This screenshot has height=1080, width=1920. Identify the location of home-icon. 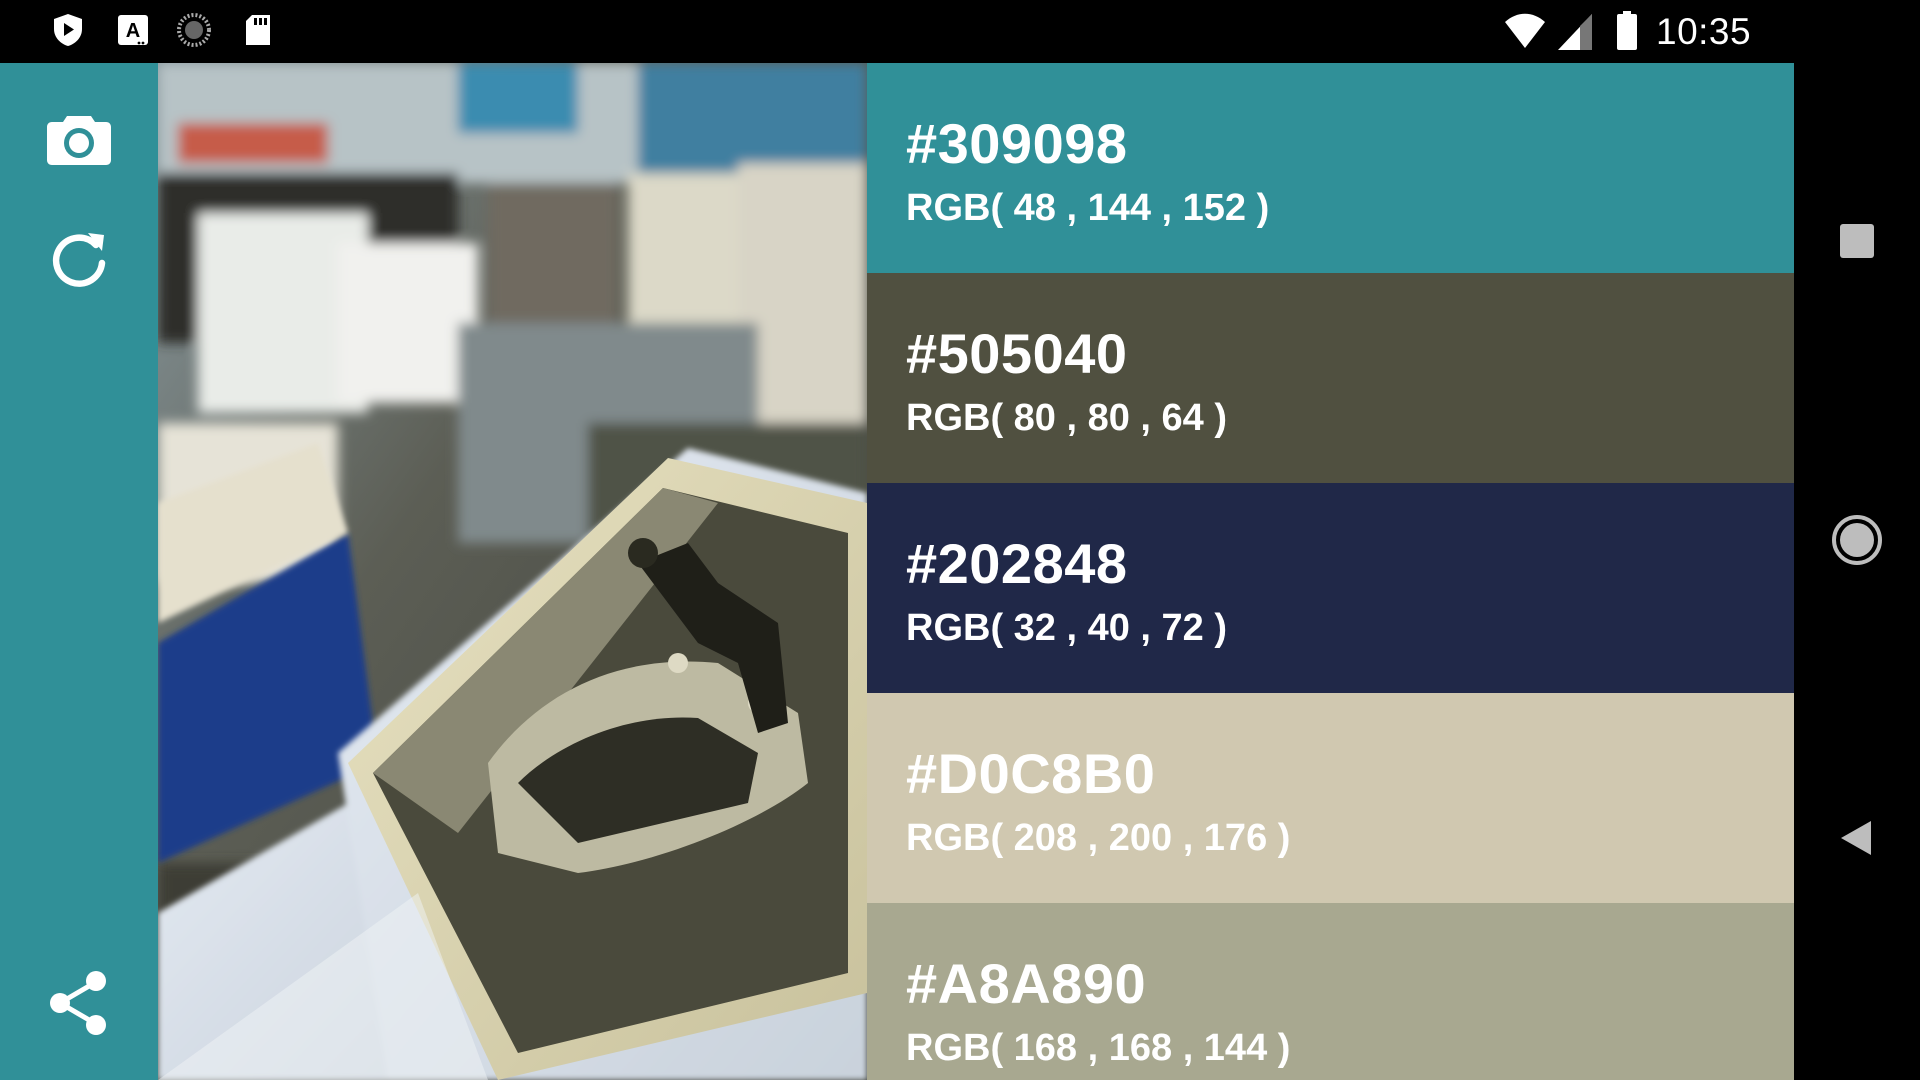
(1857, 540).